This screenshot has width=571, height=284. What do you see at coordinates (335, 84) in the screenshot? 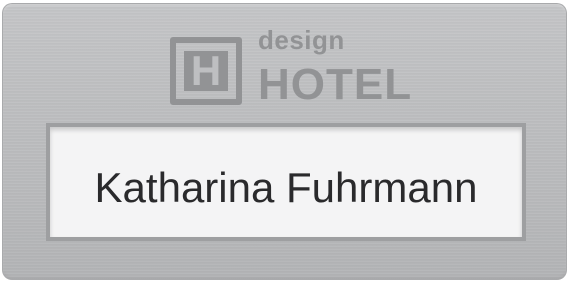
I see `logo-word-hotel: HOTEL` at bounding box center [335, 84].